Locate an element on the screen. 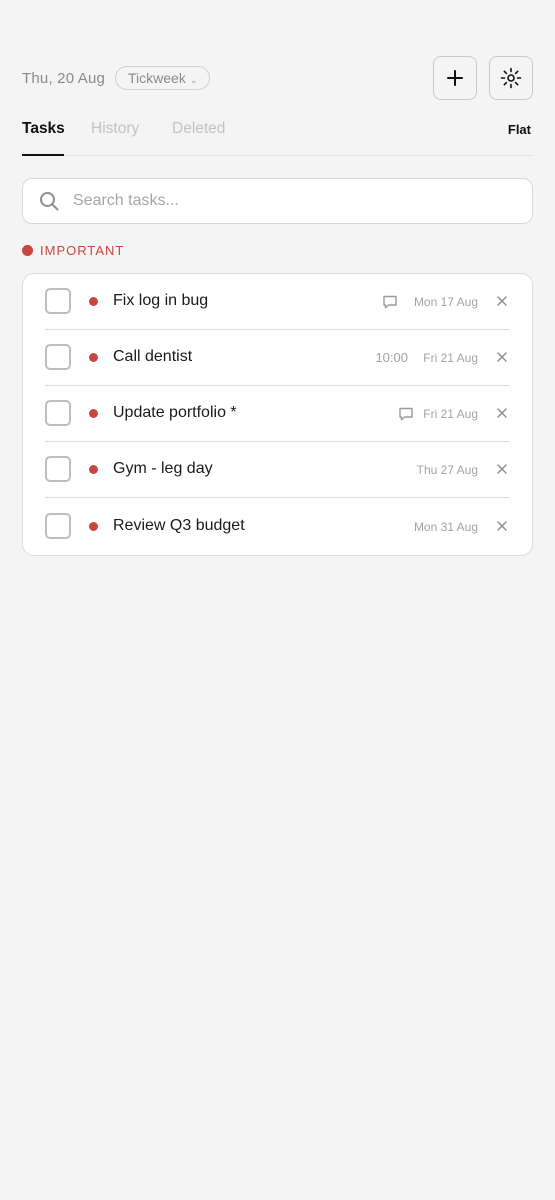  task-row: Gym - leg day Thu 27 Aug is located at coordinates (277, 470).